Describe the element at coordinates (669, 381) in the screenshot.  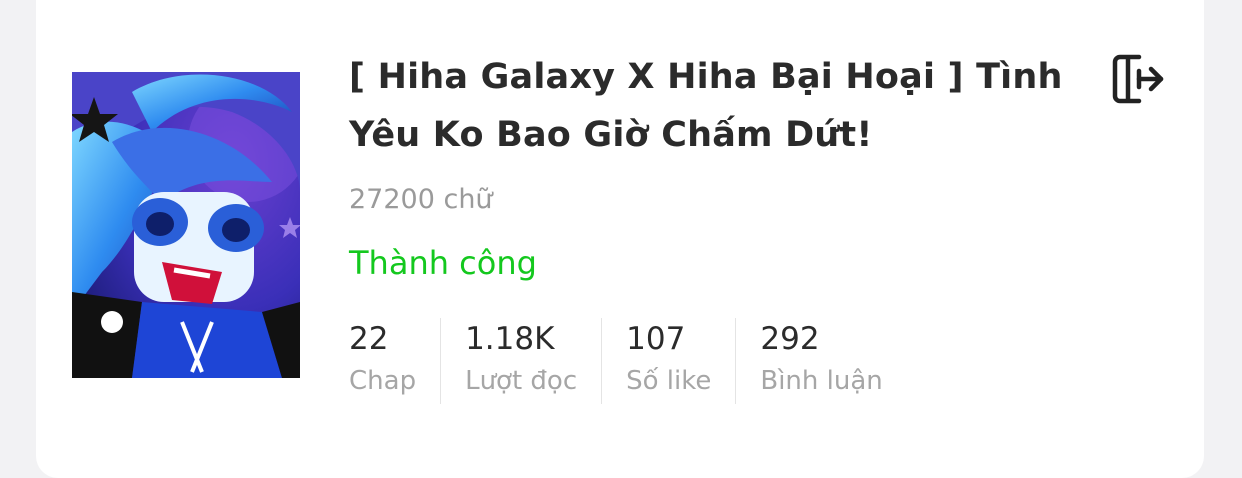
I see `stat-label: Số like` at that location.